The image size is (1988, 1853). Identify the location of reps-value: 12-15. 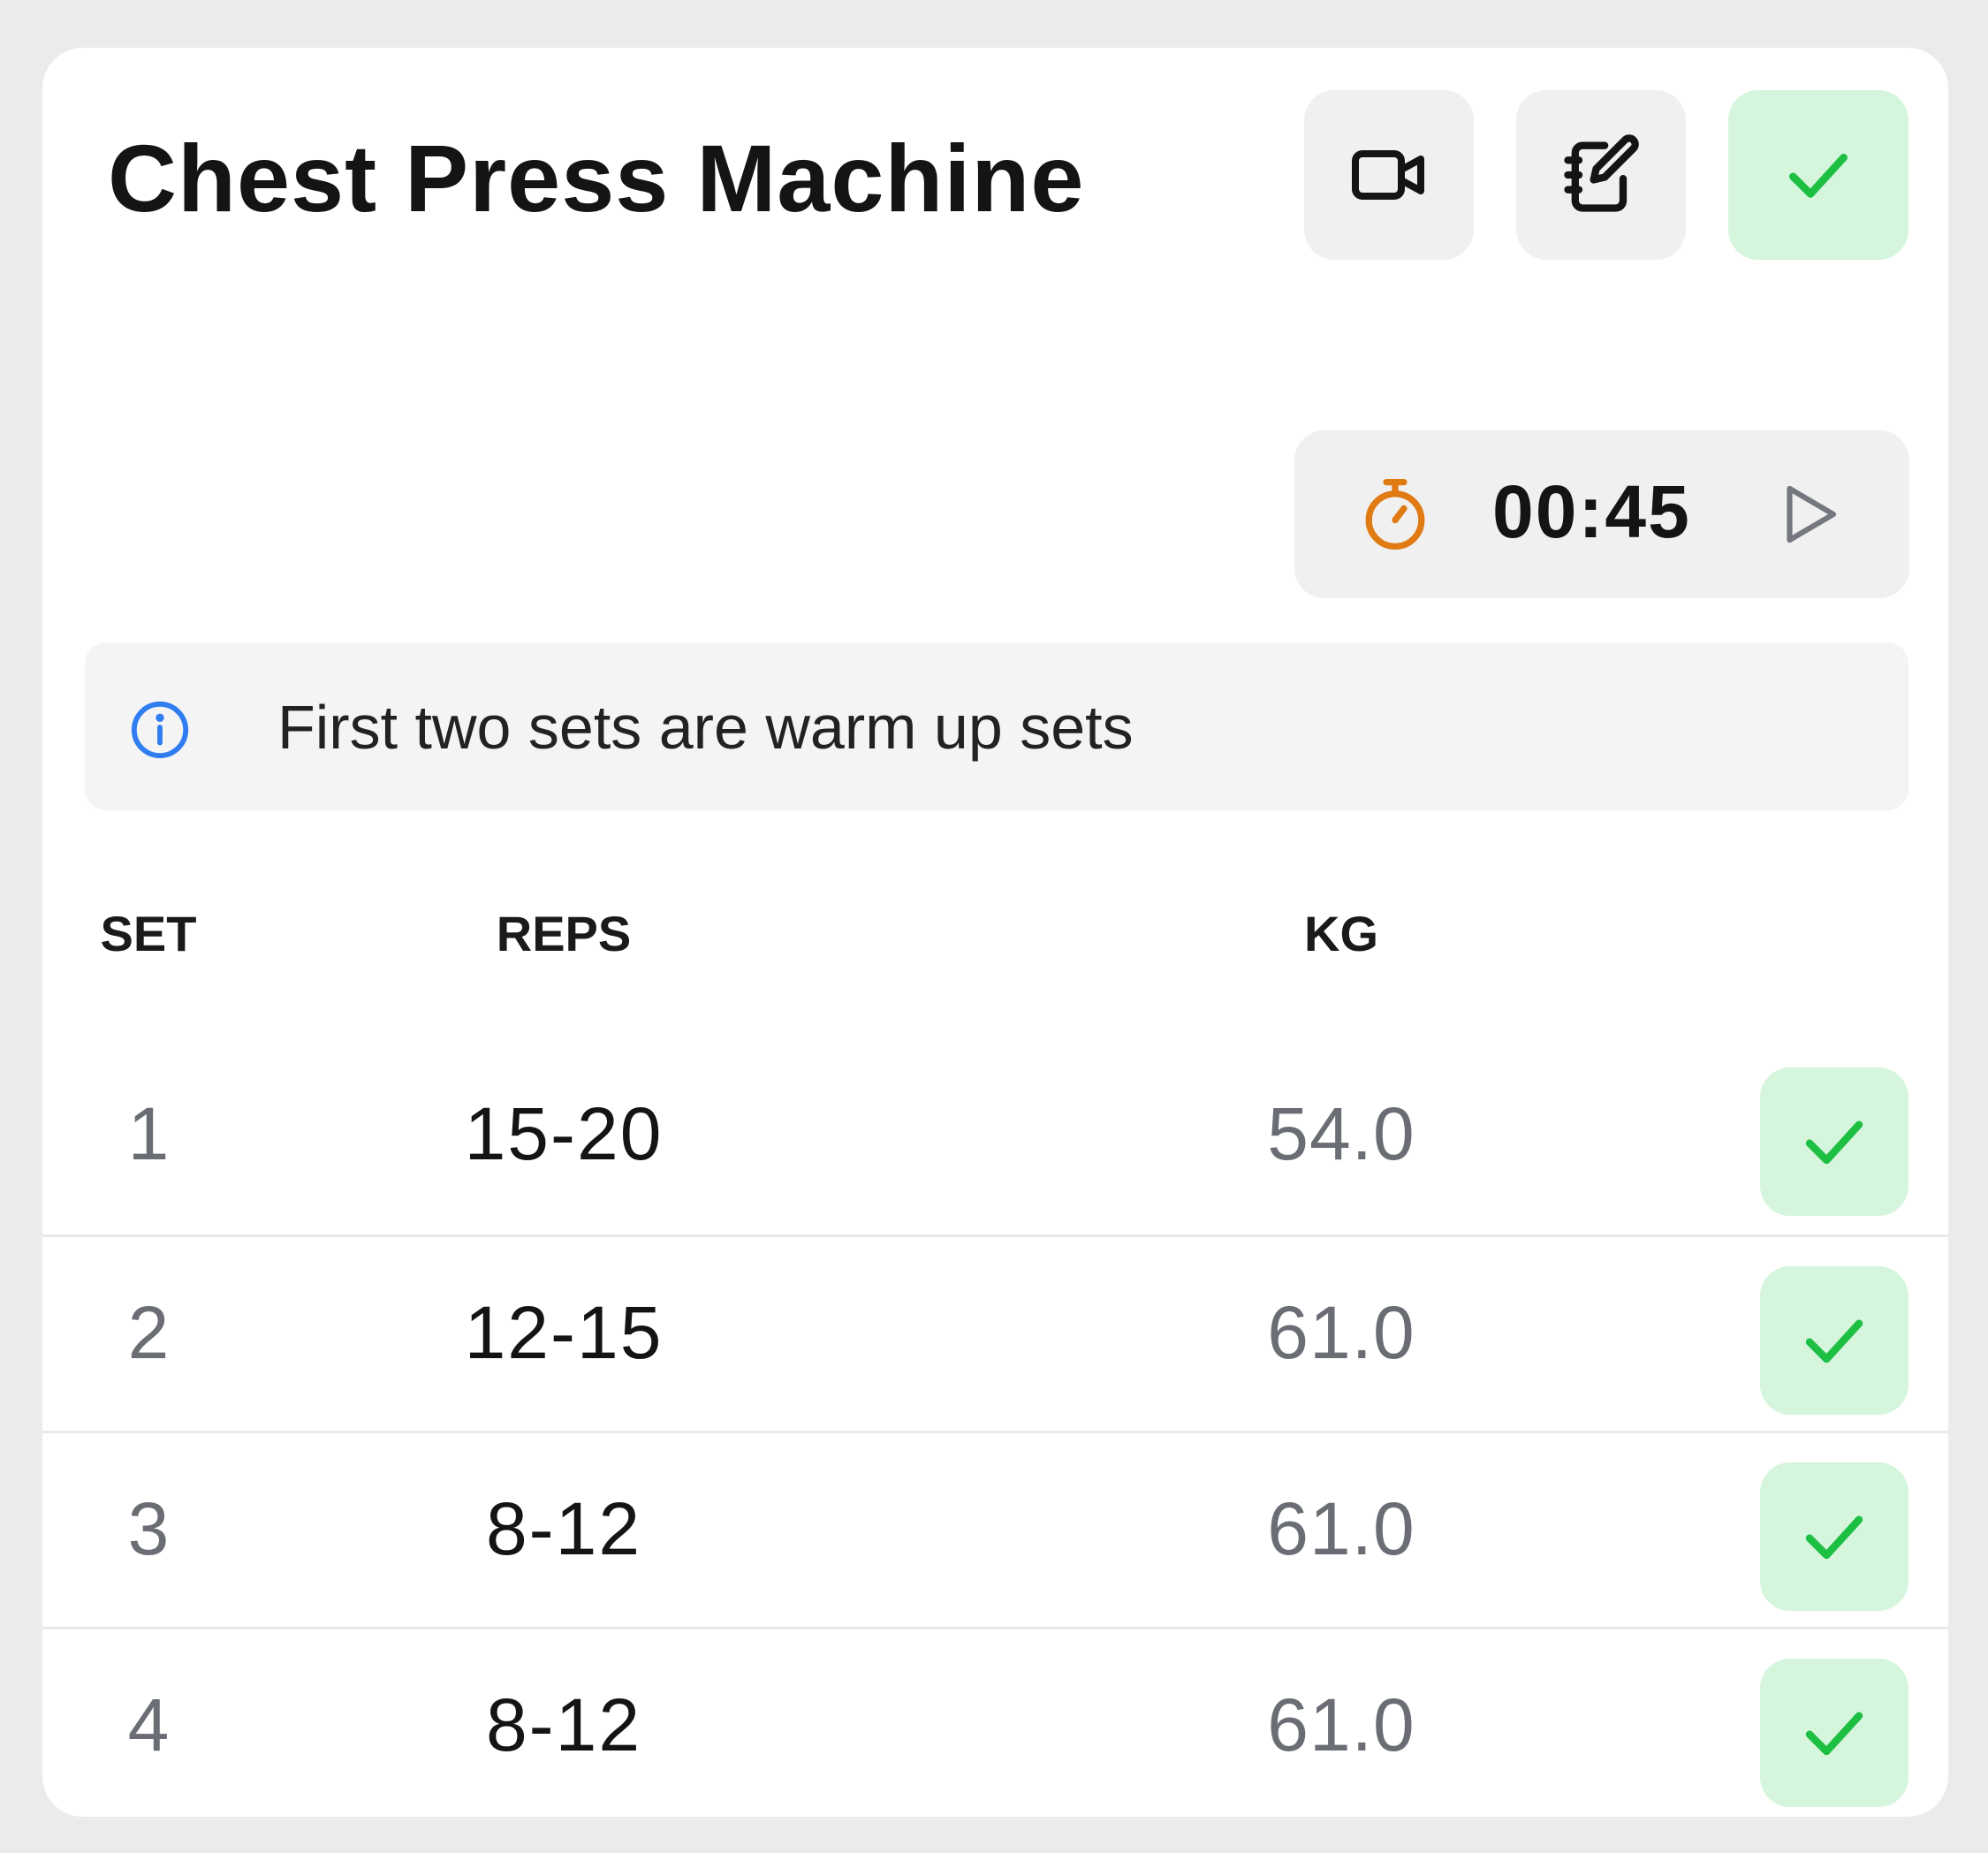
(563, 1332).